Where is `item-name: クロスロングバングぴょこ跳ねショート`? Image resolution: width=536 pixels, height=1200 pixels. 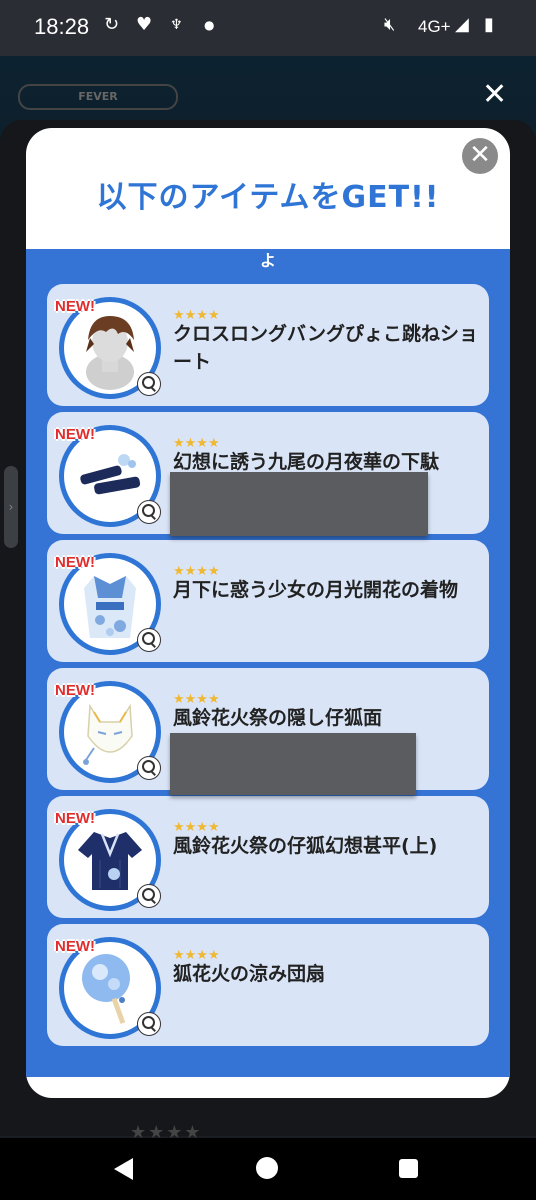
item-name: クロスロングバングぴょこ跳ねショート is located at coordinates (325, 348).